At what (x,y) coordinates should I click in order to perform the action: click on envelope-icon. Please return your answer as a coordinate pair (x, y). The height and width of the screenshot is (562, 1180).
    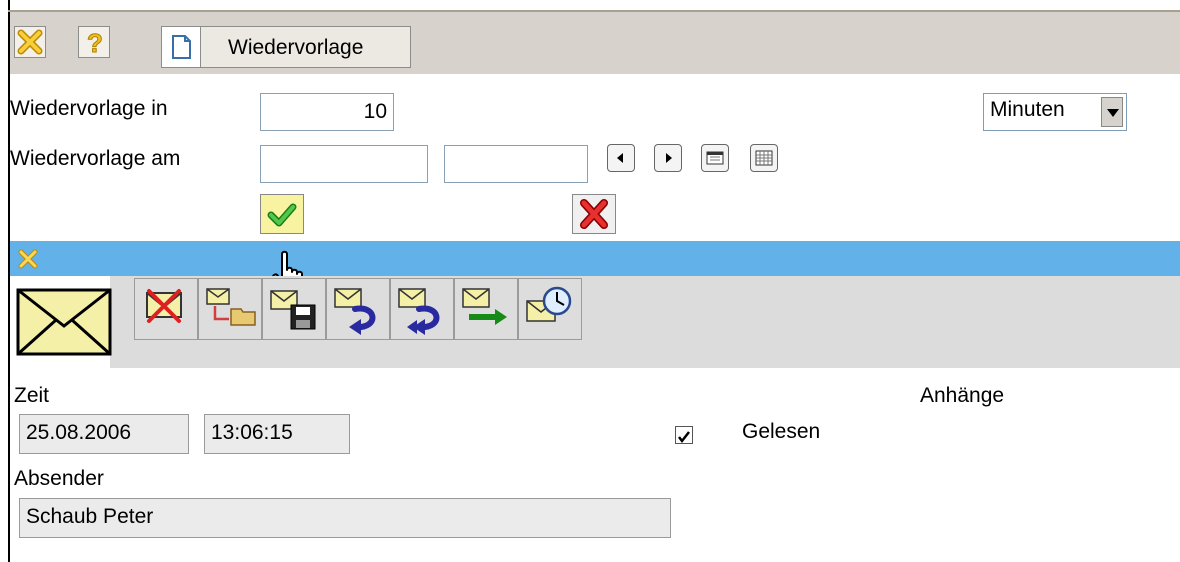
    Looking at the image, I should click on (64, 322).